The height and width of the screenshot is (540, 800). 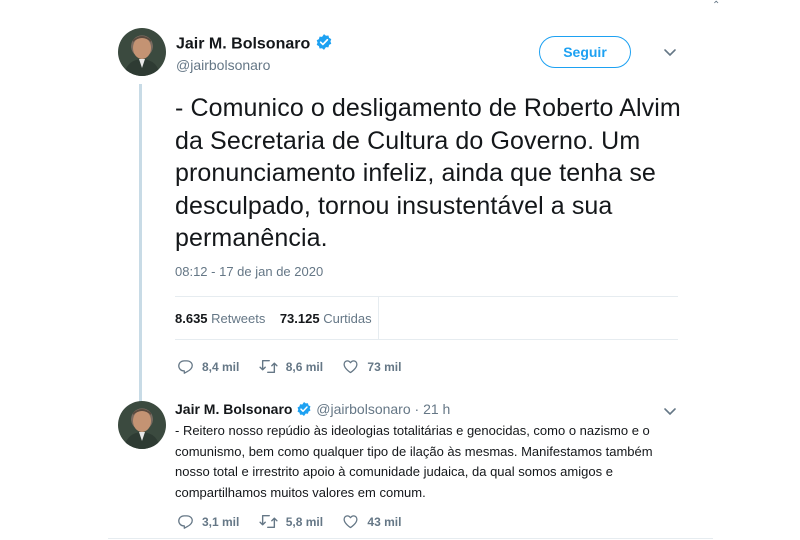 What do you see at coordinates (347, 318) in the screenshot?
I see `likes-stat-label: Curtidas` at bounding box center [347, 318].